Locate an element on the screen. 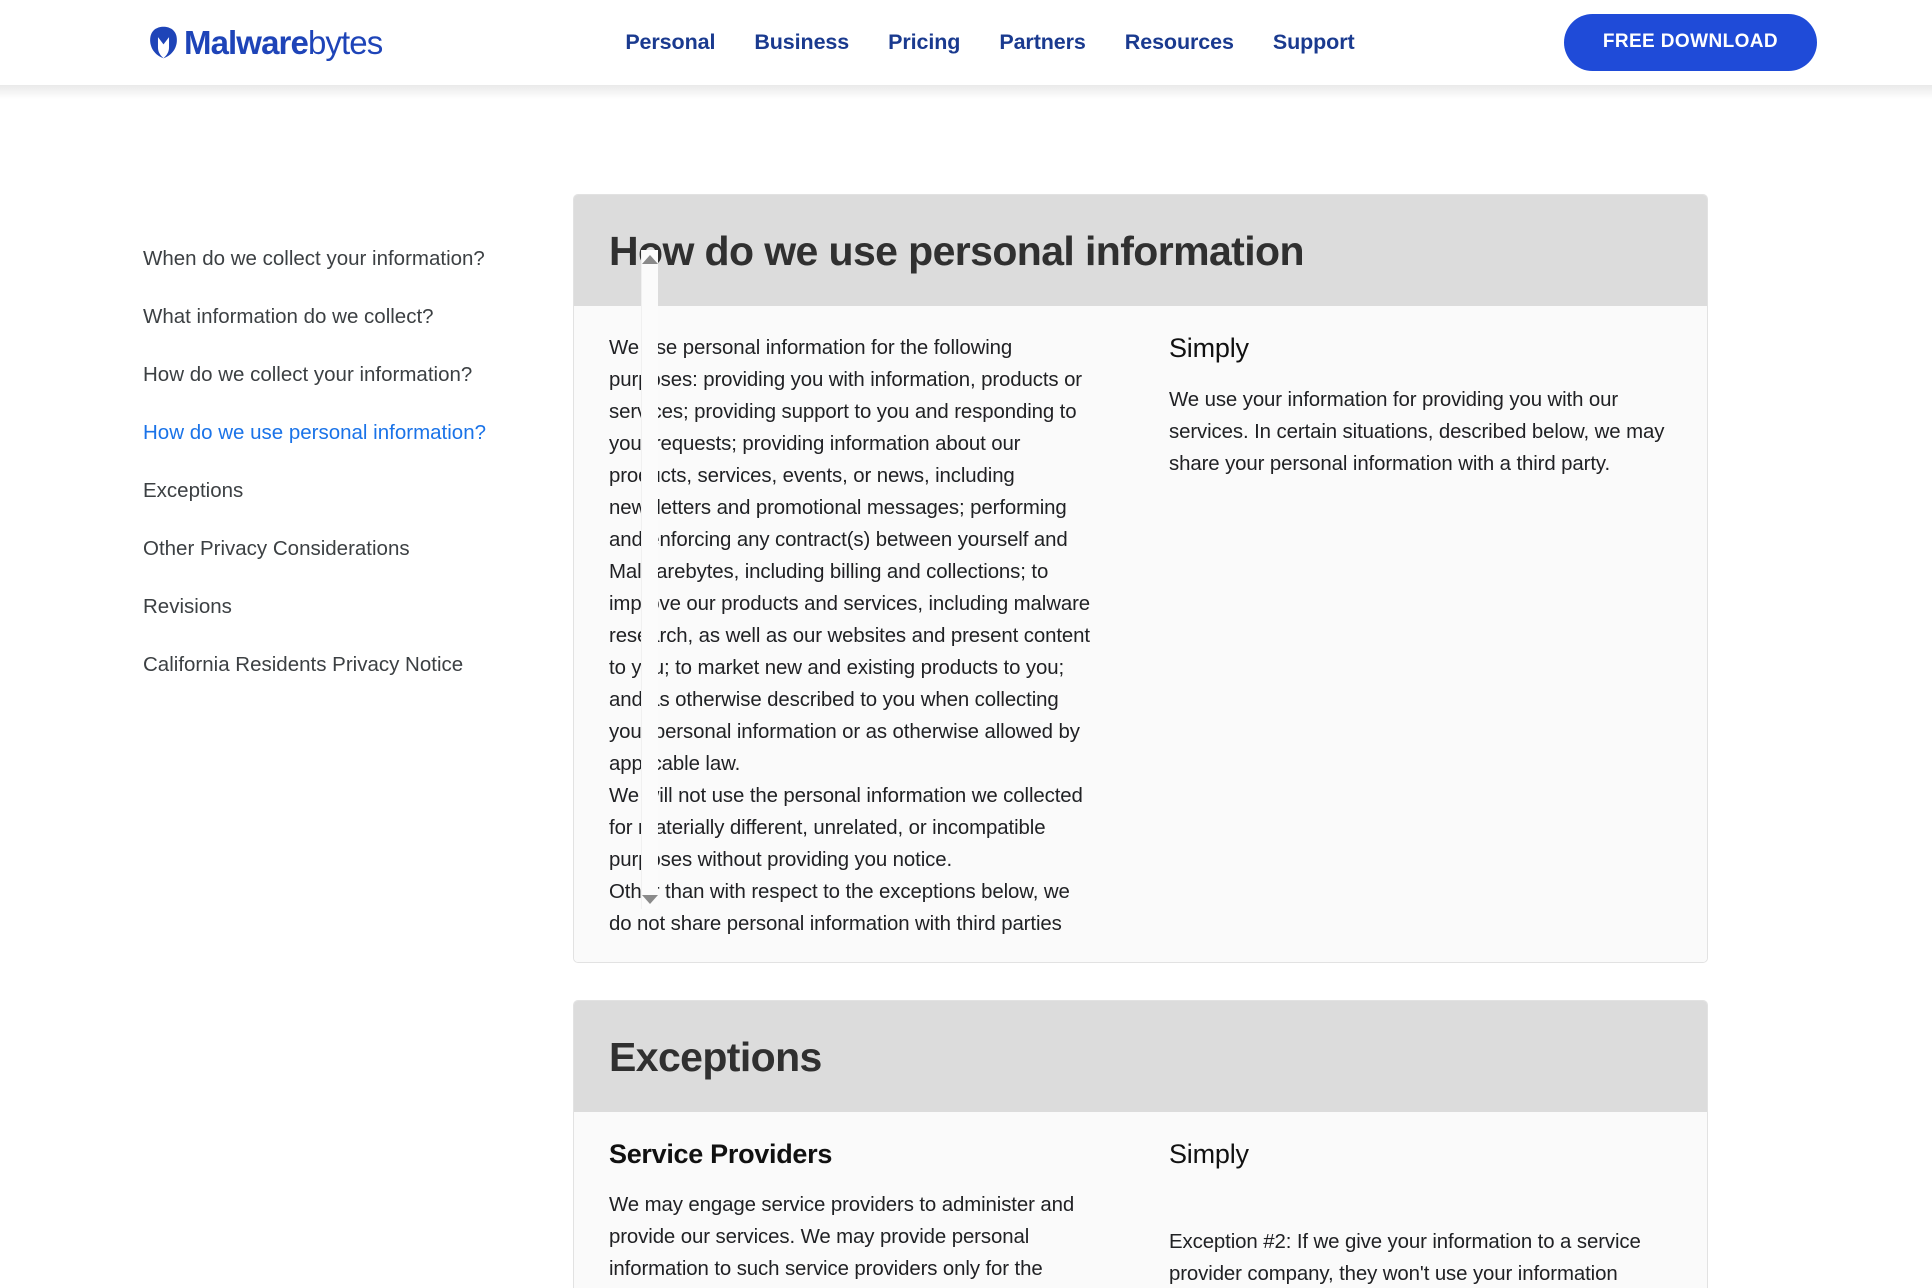  logo-word-bold: Malware is located at coordinates (246, 42).